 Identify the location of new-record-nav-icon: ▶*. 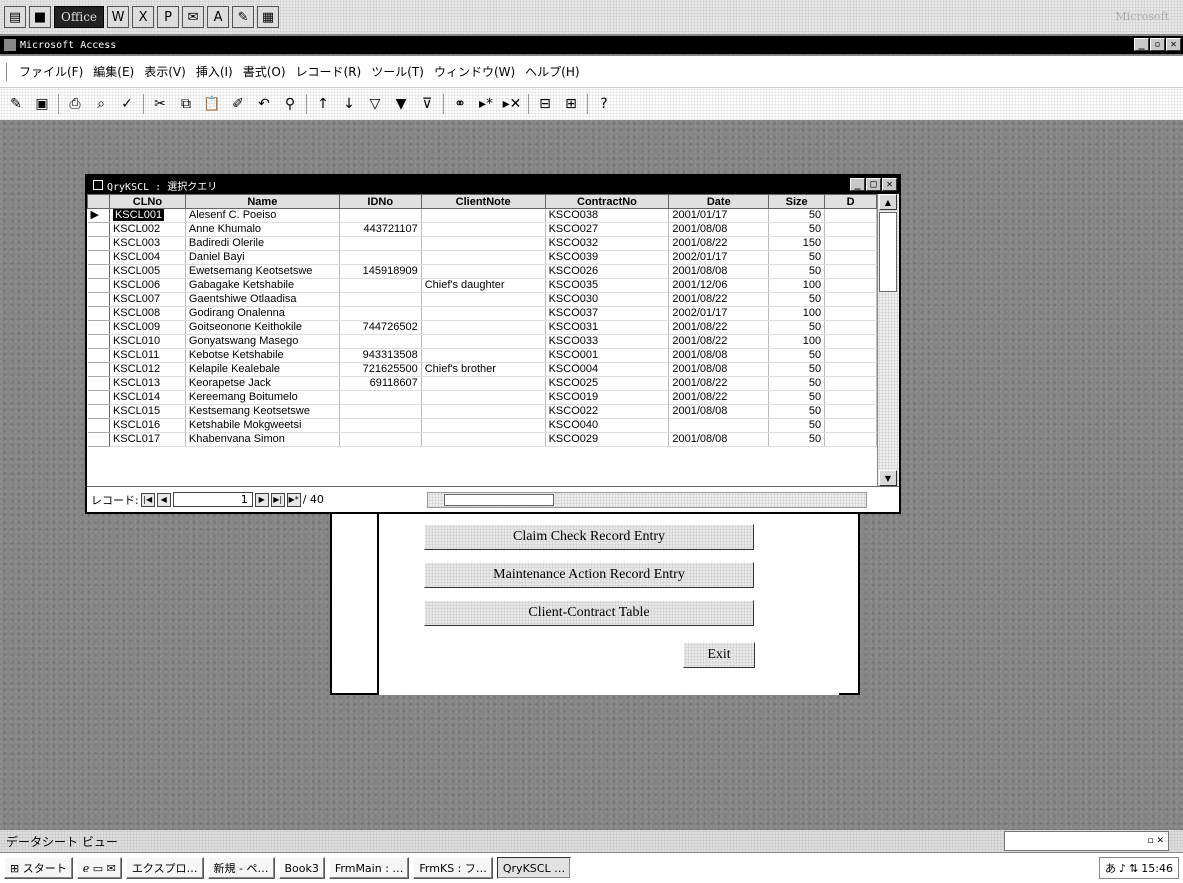
(293, 499).